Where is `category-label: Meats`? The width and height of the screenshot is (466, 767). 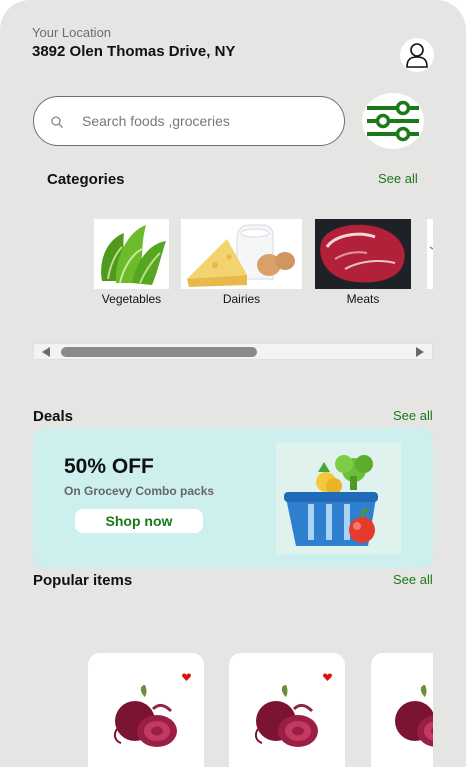
category-label: Meats is located at coordinates (363, 299).